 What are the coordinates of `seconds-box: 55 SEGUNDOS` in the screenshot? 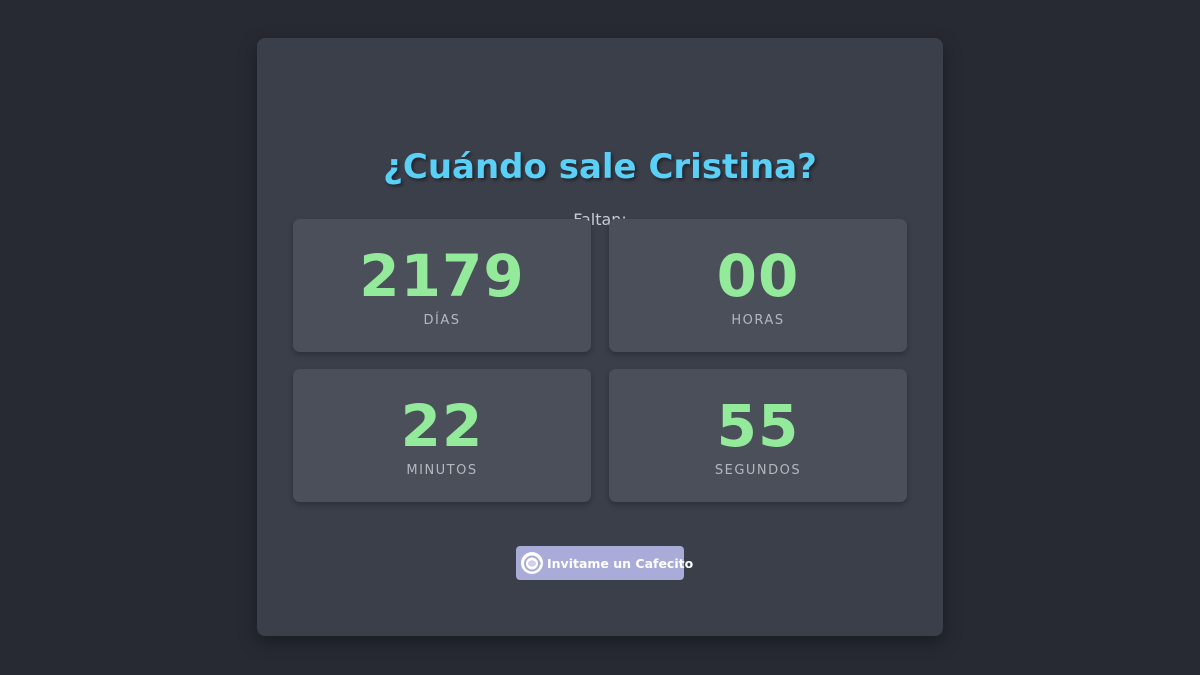 It's located at (758, 435).